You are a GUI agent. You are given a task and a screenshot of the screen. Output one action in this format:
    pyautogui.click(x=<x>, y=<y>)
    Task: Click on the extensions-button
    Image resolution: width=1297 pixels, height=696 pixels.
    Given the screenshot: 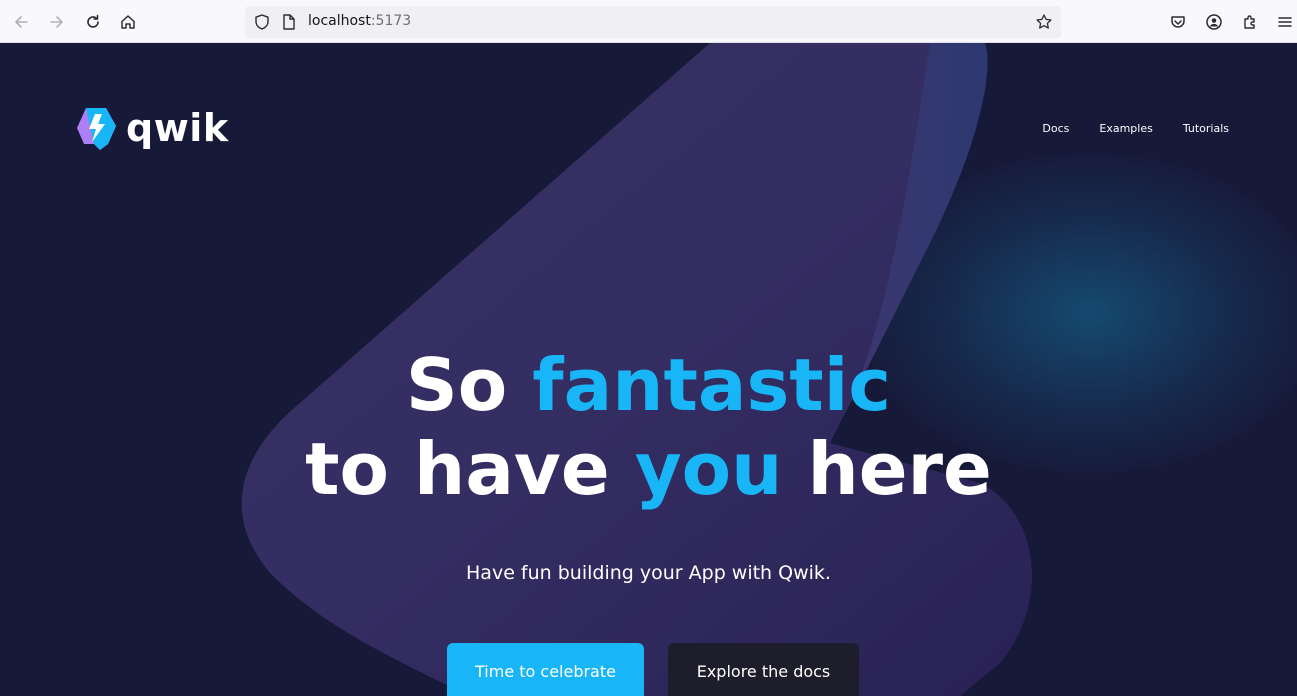 What is the action you would take?
    pyautogui.click(x=1250, y=22)
    